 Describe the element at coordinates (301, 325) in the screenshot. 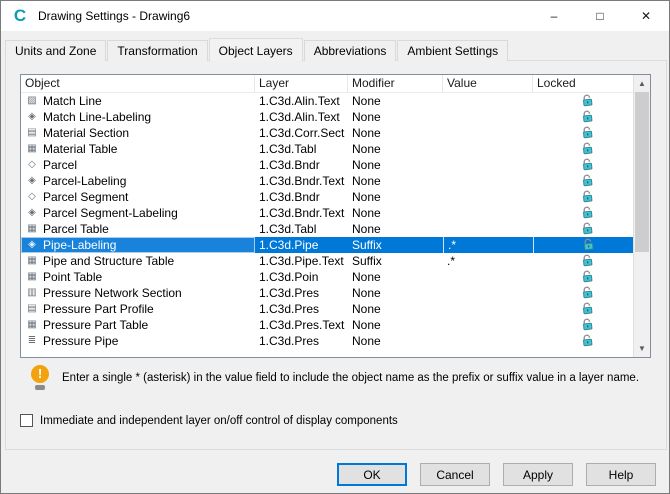

I see `layer-cell: 1.C3d.Pres.Text` at that location.